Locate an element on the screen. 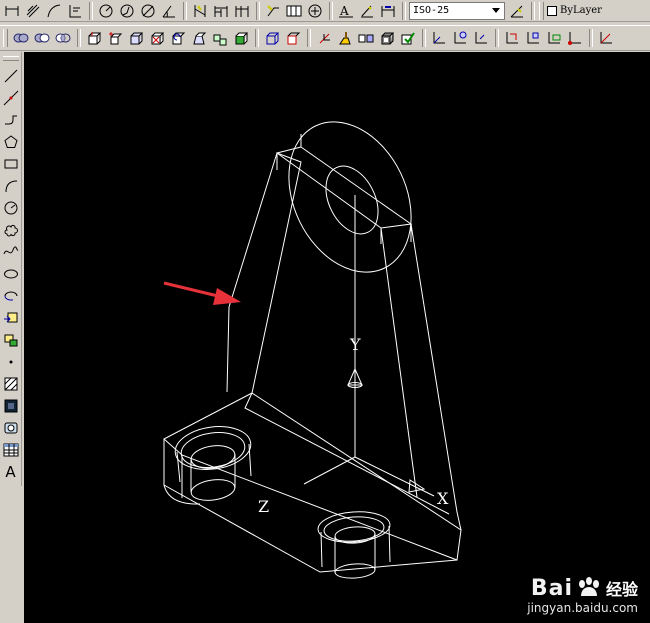  extrude-faces-icon is located at coordinates (94, 38).